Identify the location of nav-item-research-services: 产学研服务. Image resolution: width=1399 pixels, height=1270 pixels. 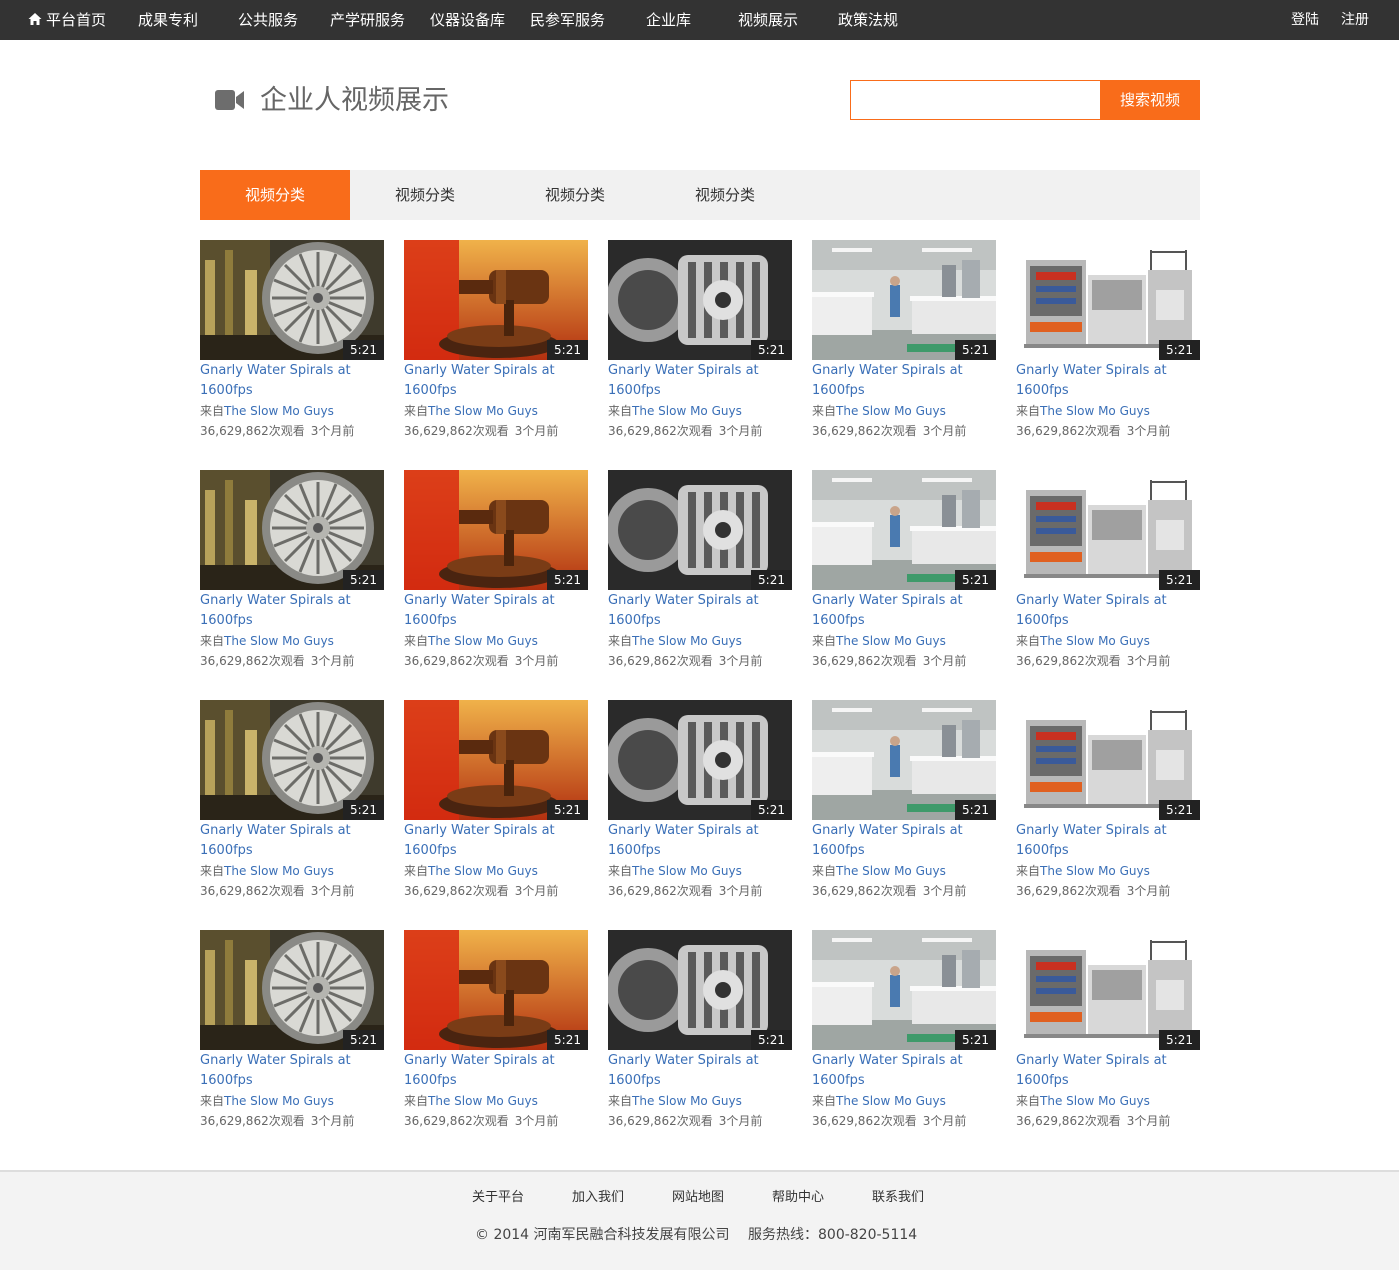
(367, 20).